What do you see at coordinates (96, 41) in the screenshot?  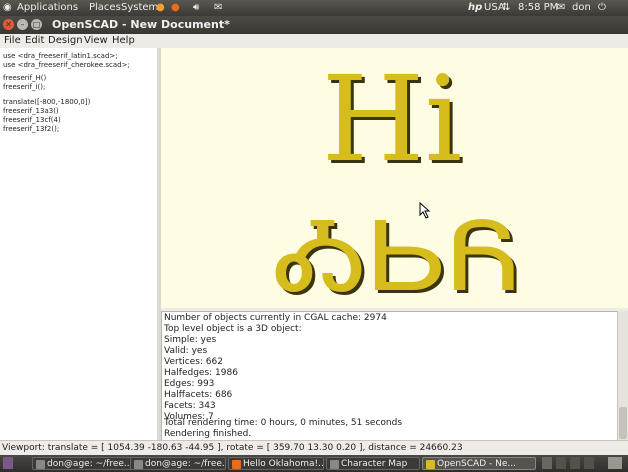 I see `menu-view: View` at bounding box center [96, 41].